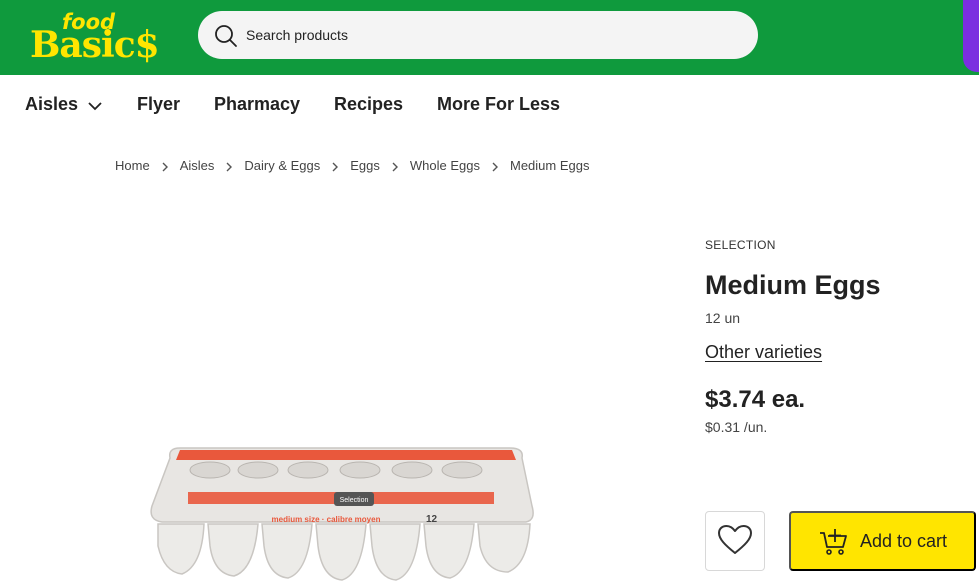 This screenshot has height=587, width=979. What do you see at coordinates (971, 36) in the screenshot?
I see `promo-tab` at bounding box center [971, 36].